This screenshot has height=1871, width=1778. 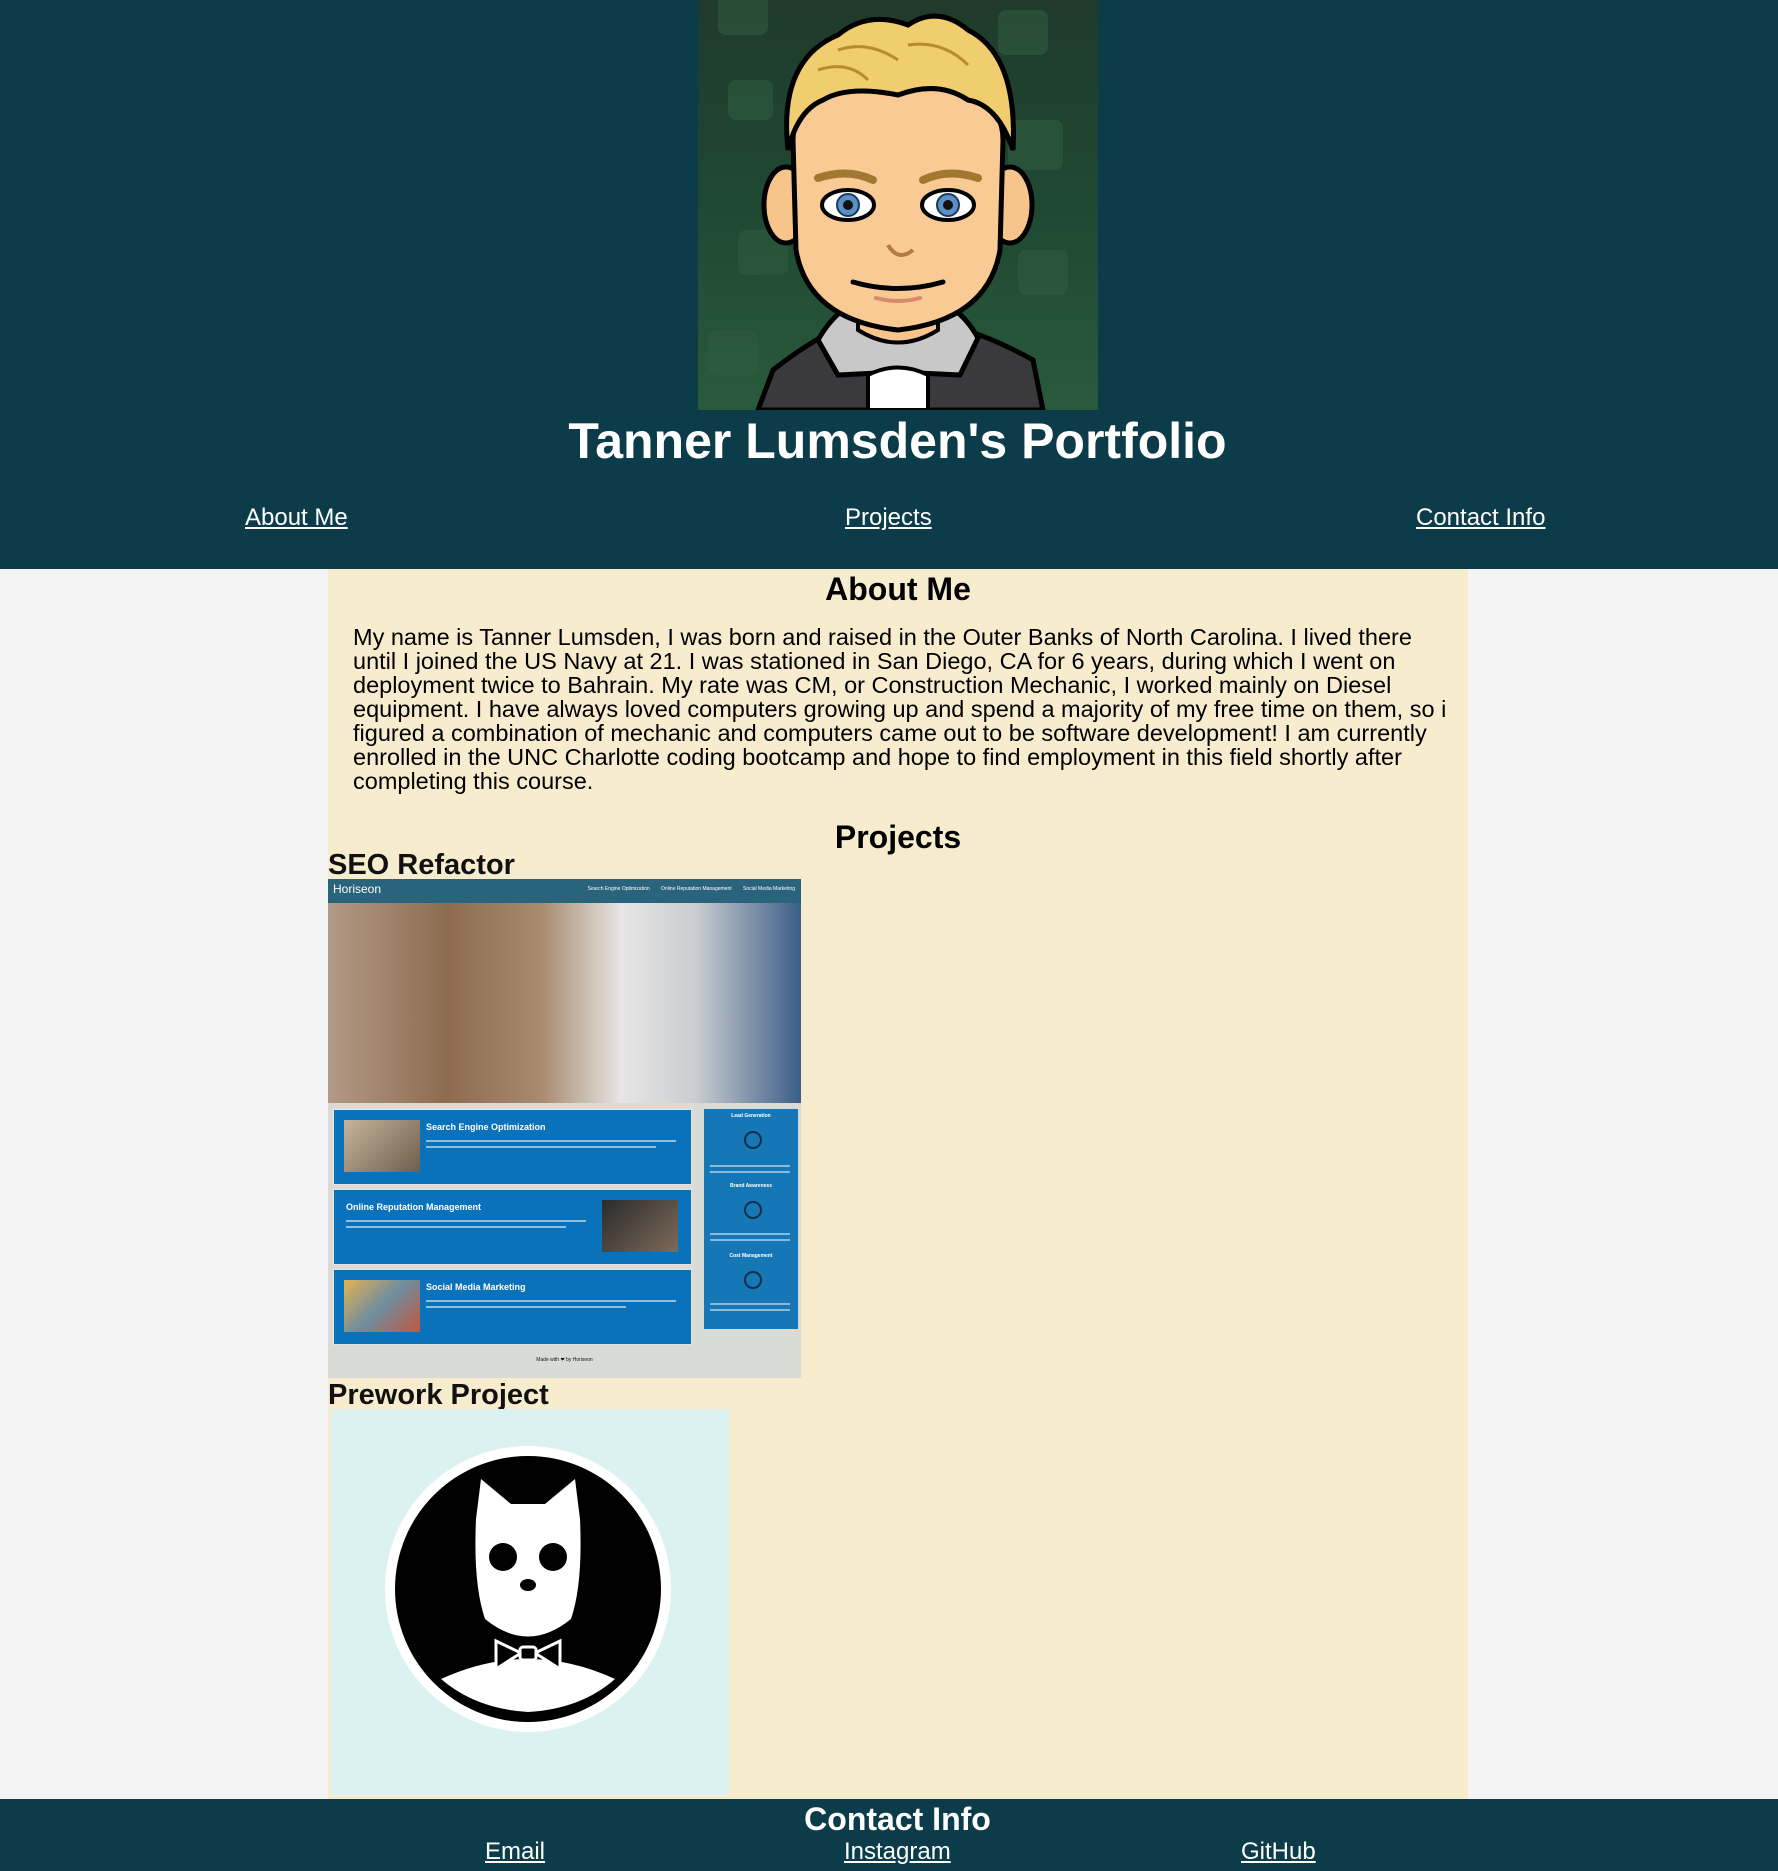 I want to click on seo-sidebar-title: Cost Management, so click(x=751, y=1256).